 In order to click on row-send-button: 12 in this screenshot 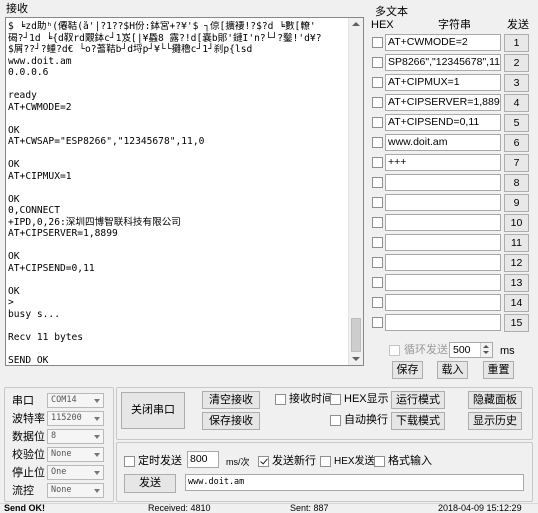, I will do `click(516, 263)`.